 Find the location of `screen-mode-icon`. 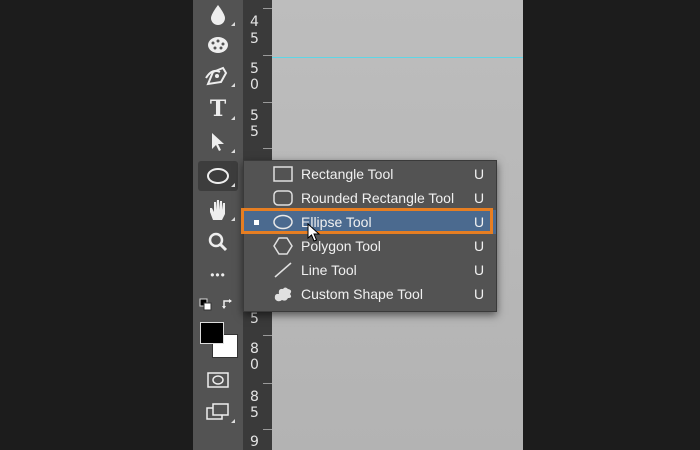

screen-mode-icon is located at coordinates (217, 411).